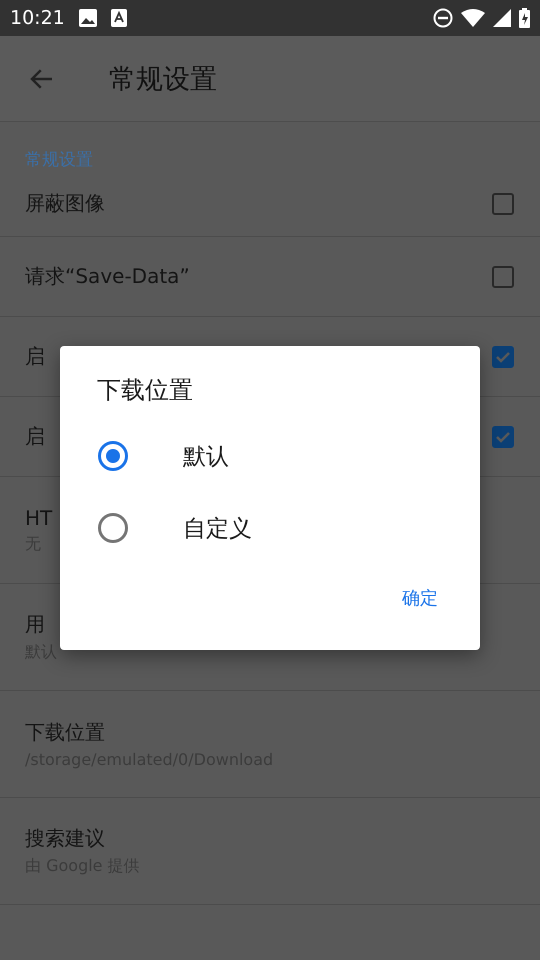 This screenshot has height=960, width=540. Describe the element at coordinates (118, 18) in the screenshot. I see `font-icon` at that location.